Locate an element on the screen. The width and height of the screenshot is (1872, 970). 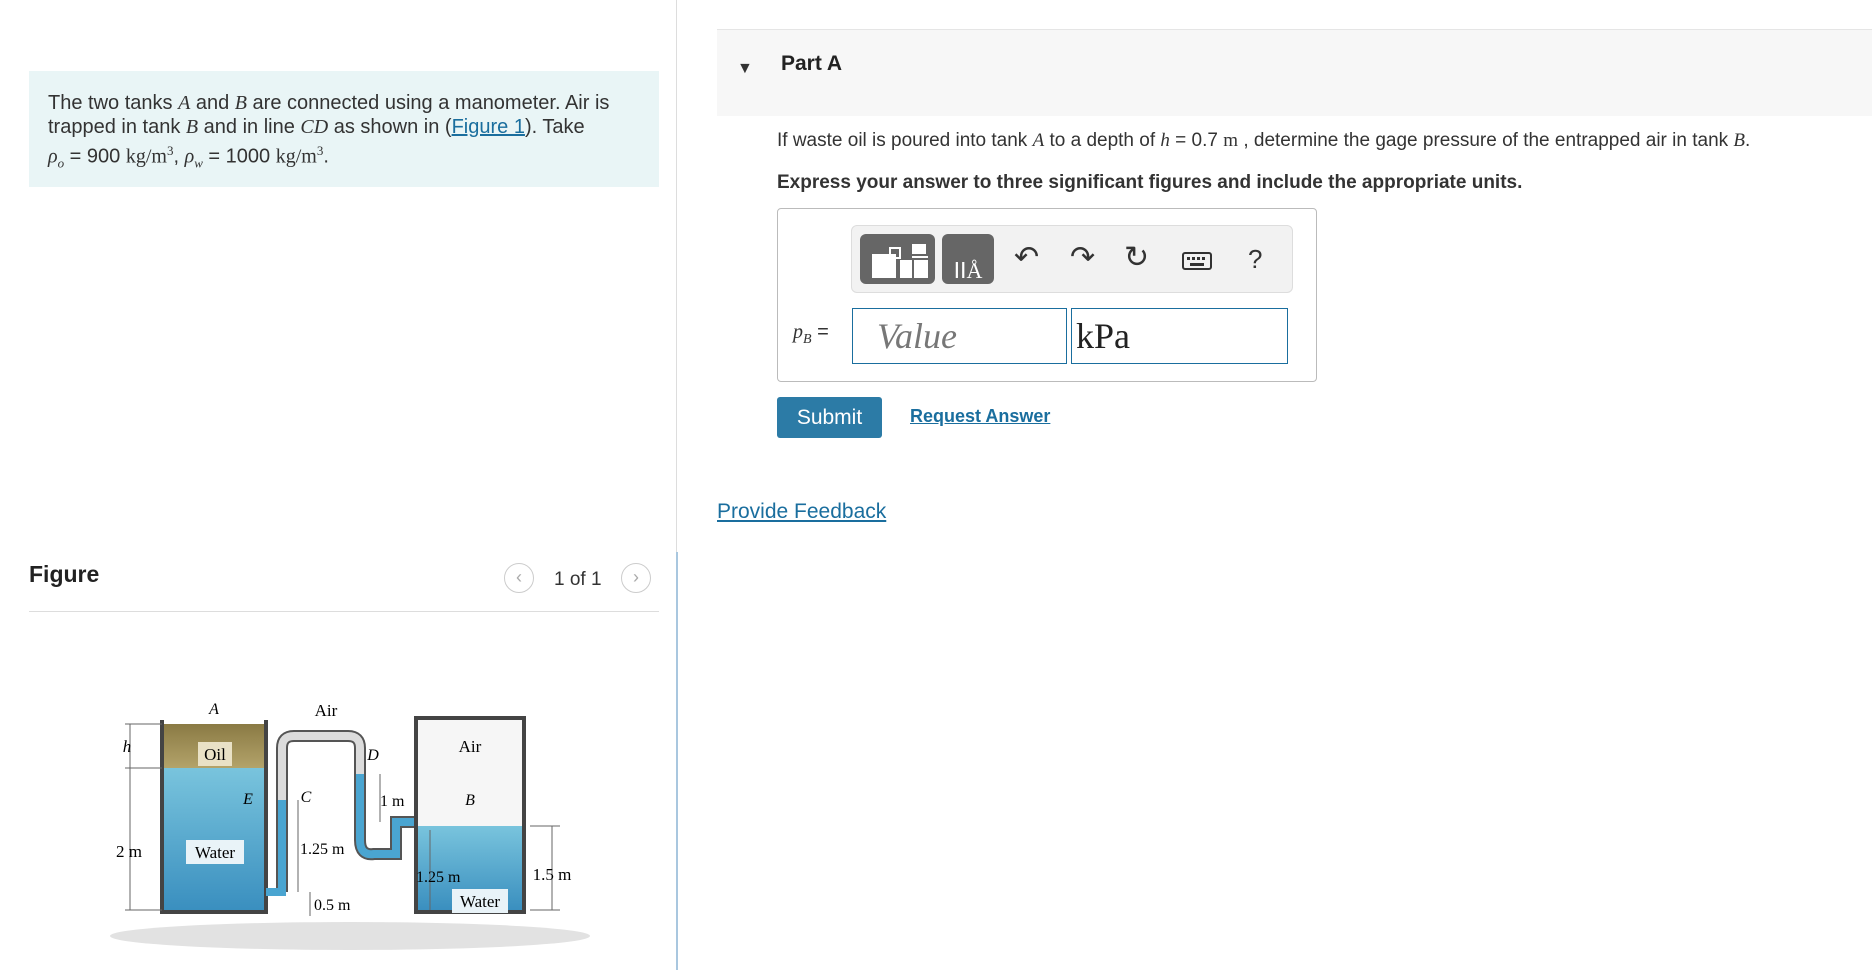
label-C: C is located at coordinates (306, 797).